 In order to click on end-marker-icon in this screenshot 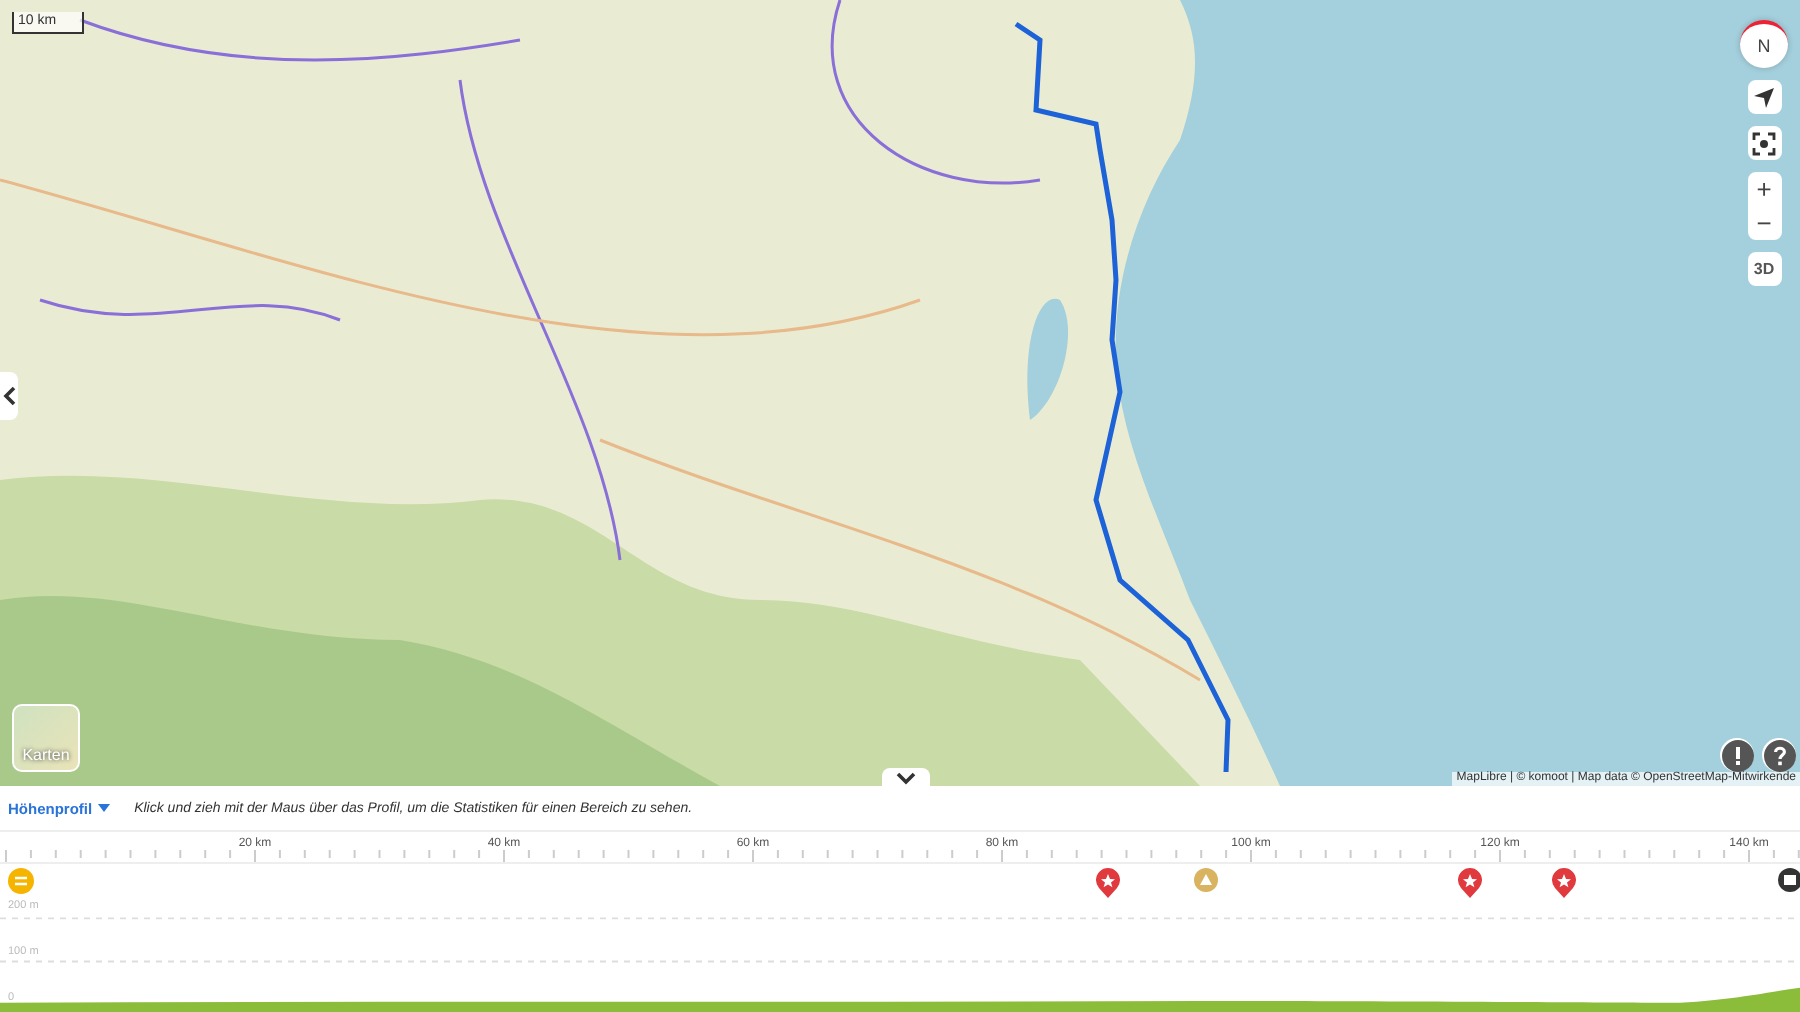, I will do `click(1789, 880)`.